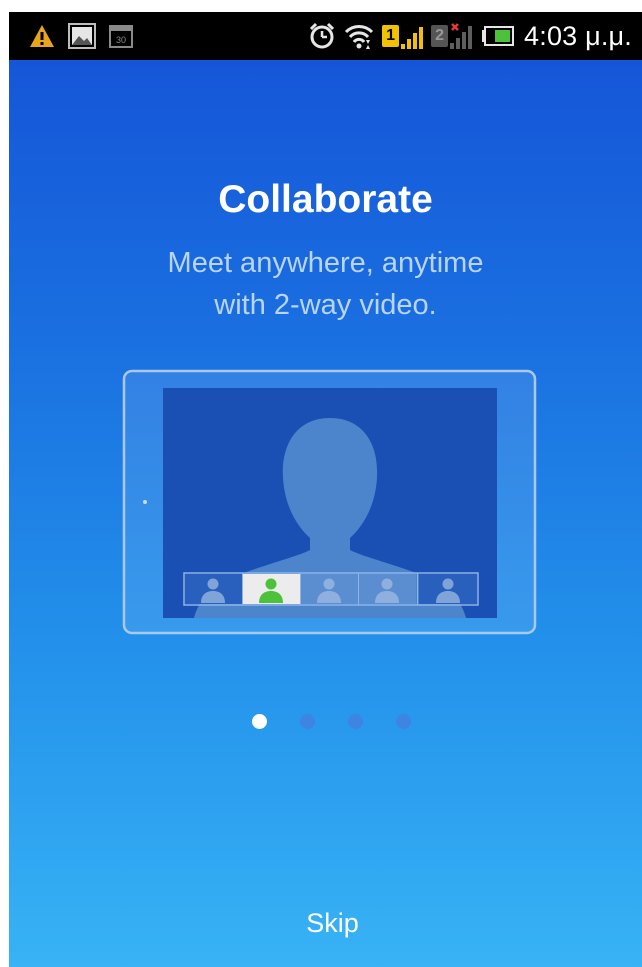 This screenshot has width=642, height=967. I want to click on status-bar-notifications: 30, so click(81, 36).